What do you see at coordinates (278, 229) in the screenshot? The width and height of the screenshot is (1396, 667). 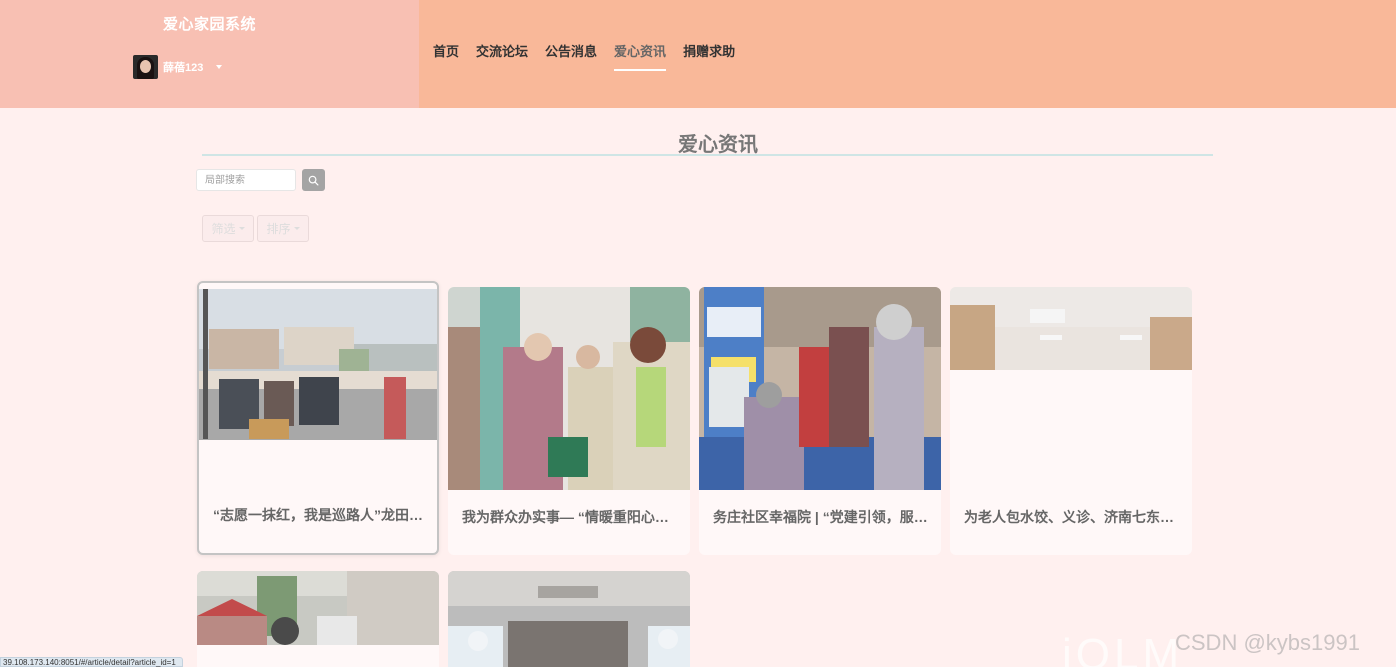 I see `sort-label: 排序` at bounding box center [278, 229].